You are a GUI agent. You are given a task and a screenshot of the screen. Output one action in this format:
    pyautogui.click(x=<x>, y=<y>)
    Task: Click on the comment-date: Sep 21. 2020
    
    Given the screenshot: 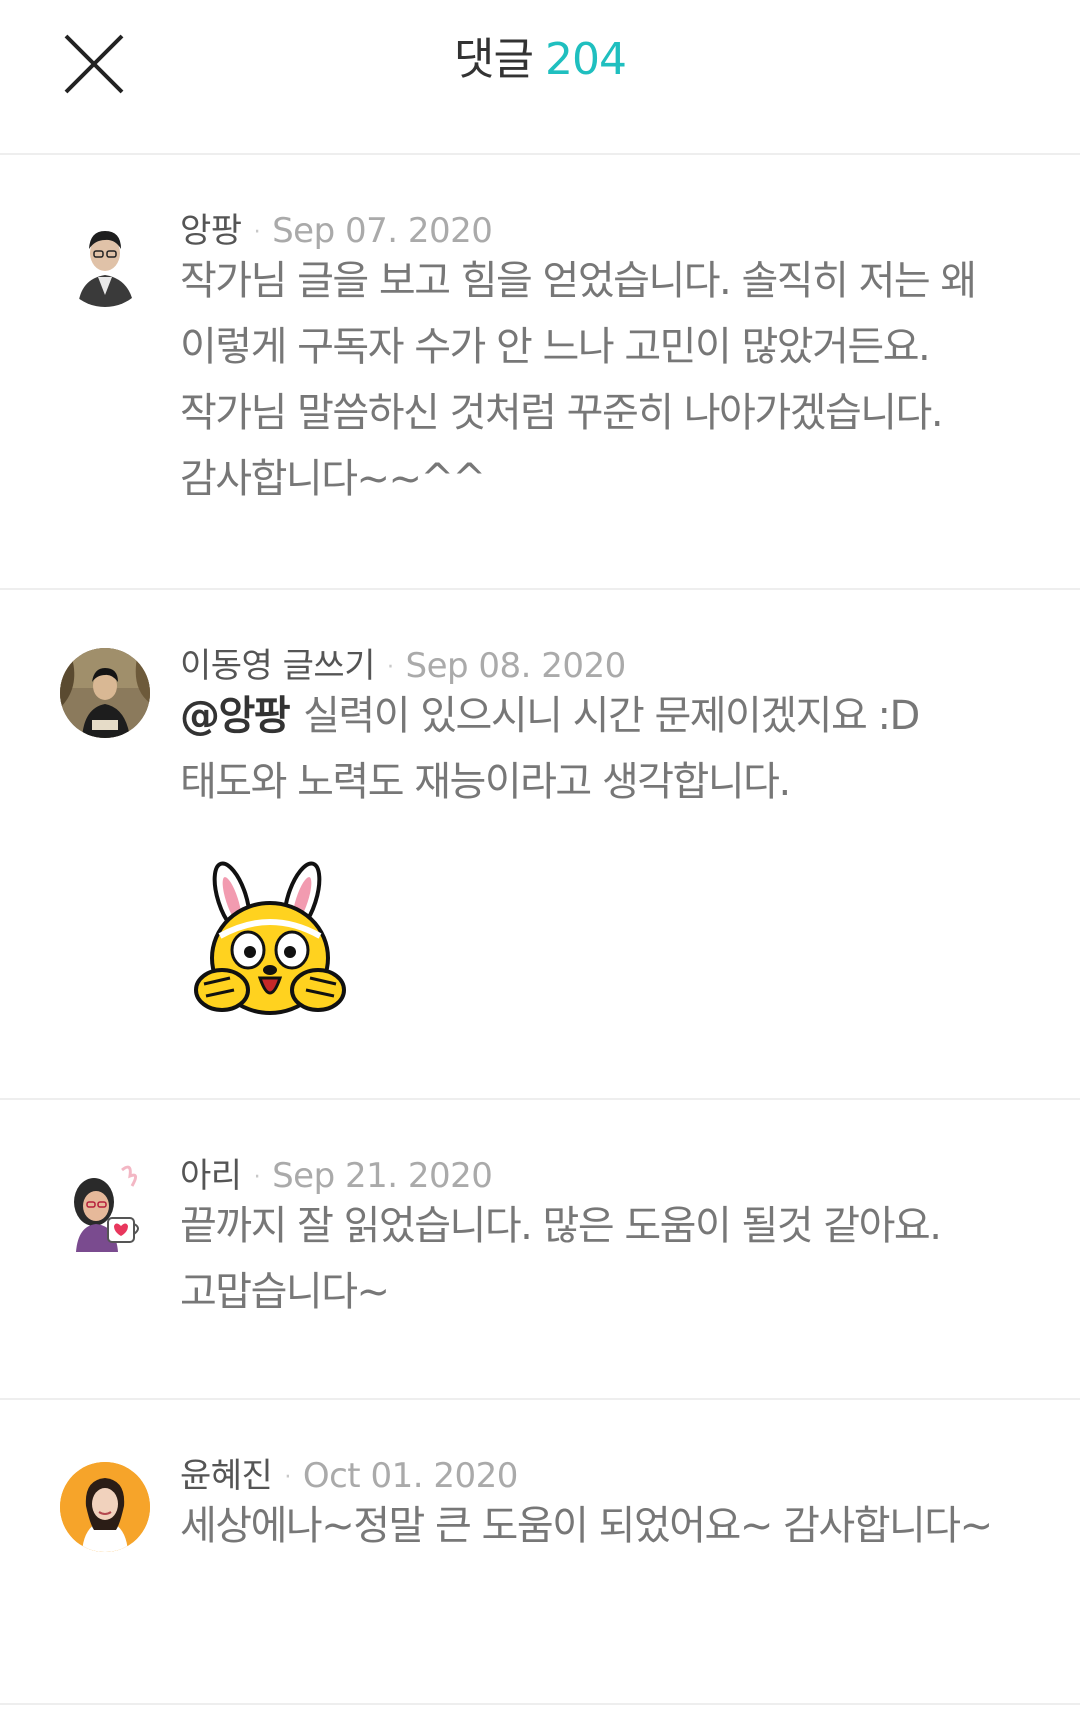 What is the action you would take?
    pyautogui.click(x=382, y=1176)
    